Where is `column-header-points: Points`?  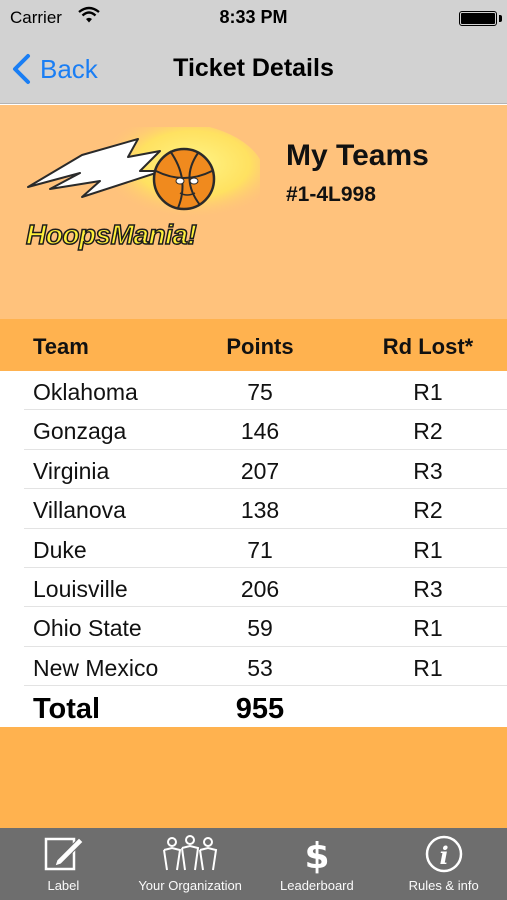 column-header-points: Points is located at coordinates (260, 346).